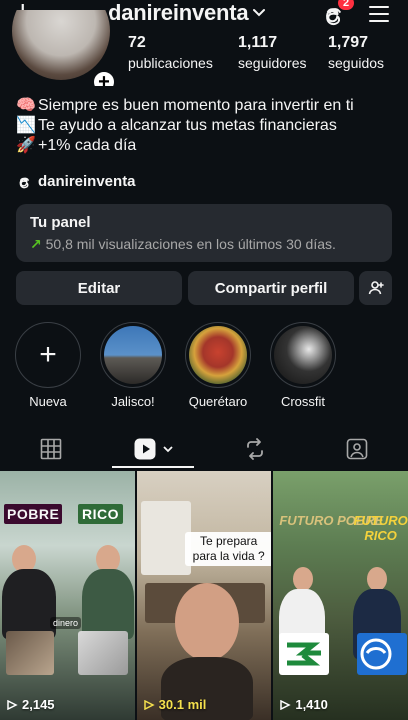 Image resolution: width=408 pixels, height=720 pixels. I want to click on view-count: 1,410, so click(303, 704).